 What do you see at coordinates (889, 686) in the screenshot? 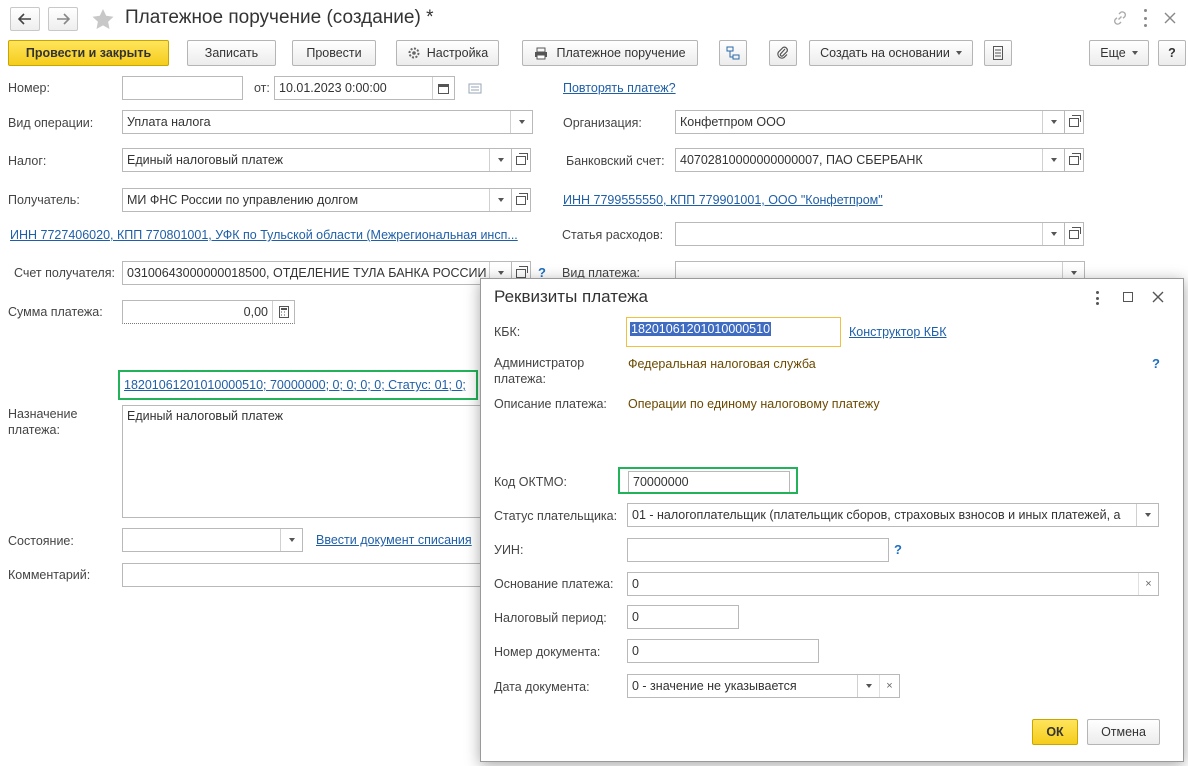
I see `clear-document-date-button: ×` at bounding box center [889, 686].